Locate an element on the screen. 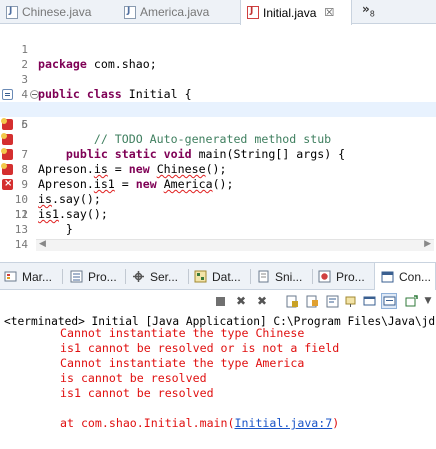 The height and width of the screenshot is (449, 436). remove-all-terminated-button: ✖ is located at coordinates (262, 301).